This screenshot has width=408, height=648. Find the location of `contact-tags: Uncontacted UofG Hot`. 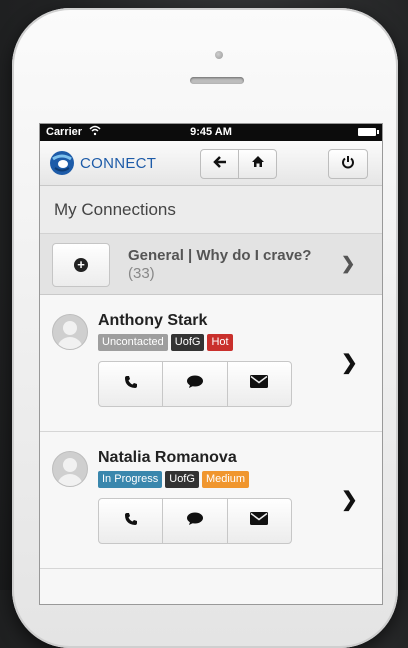

contact-tags: Uncontacted UofG Hot is located at coordinates (165, 342).